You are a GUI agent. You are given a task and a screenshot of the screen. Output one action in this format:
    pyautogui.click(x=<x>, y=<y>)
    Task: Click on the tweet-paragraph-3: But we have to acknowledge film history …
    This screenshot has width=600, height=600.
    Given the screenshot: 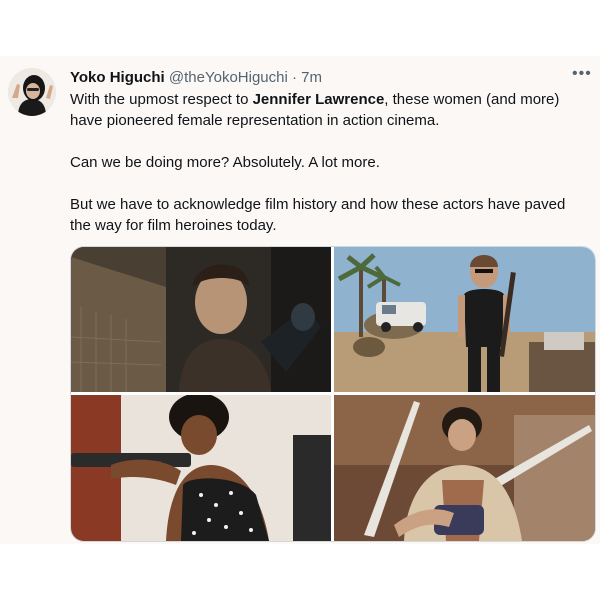 What is the action you would take?
    pyautogui.click(x=318, y=215)
    